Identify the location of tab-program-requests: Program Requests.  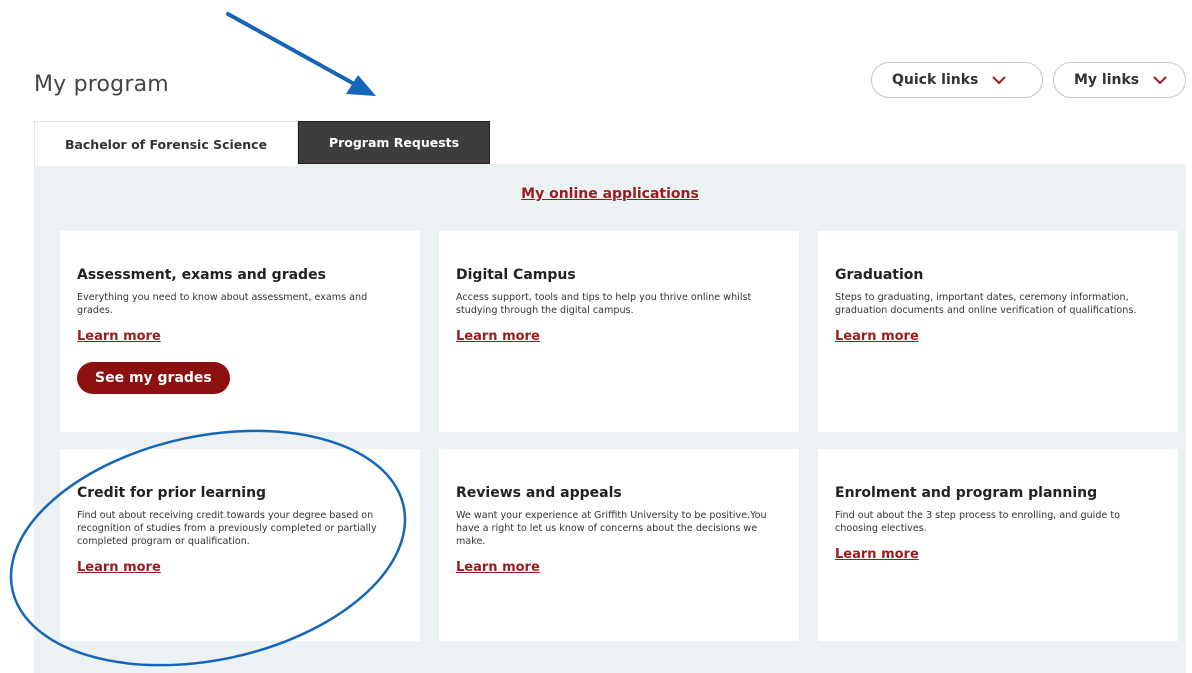
(394, 142).